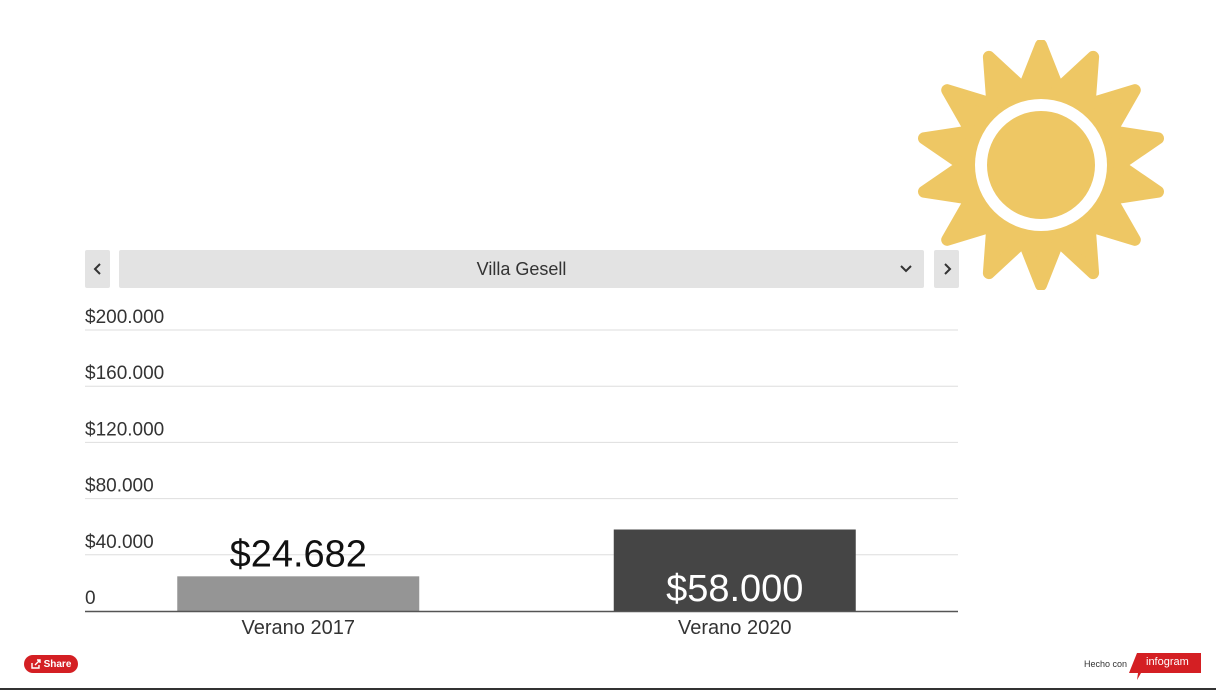 The image size is (1216, 690). What do you see at coordinates (734, 628) in the screenshot?
I see `x-category-label: Verano 2020` at bounding box center [734, 628].